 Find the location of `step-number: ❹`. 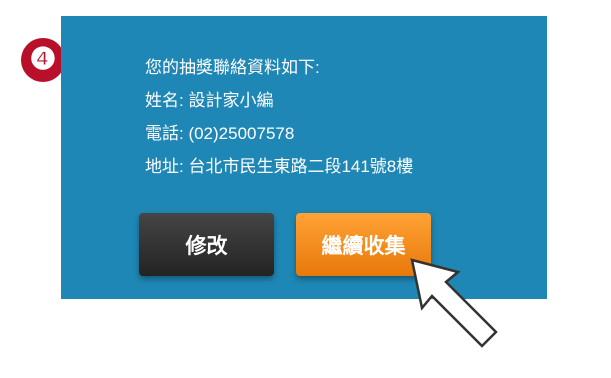

step-number: ❹ is located at coordinates (43, 59).